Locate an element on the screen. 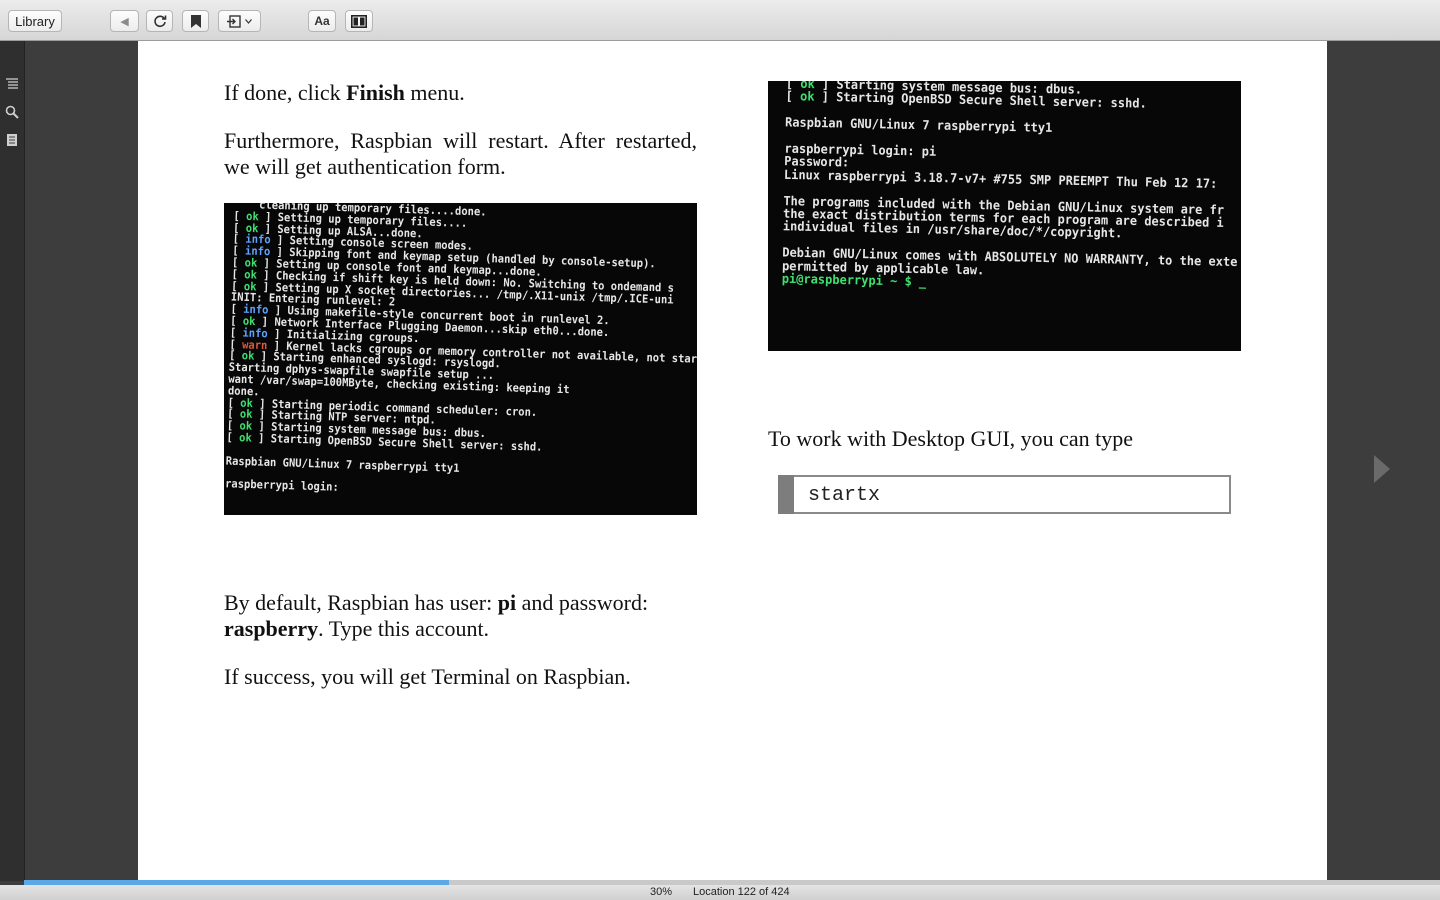 The height and width of the screenshot is (900, 1440). left-sidebar is located at coordinates (12, 461).